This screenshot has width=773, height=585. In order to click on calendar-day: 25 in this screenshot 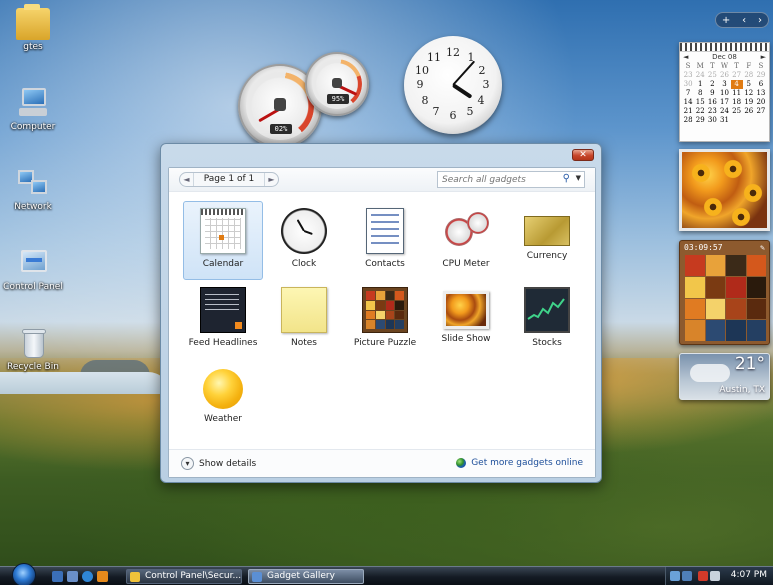, I will do `click(712, 75)`.